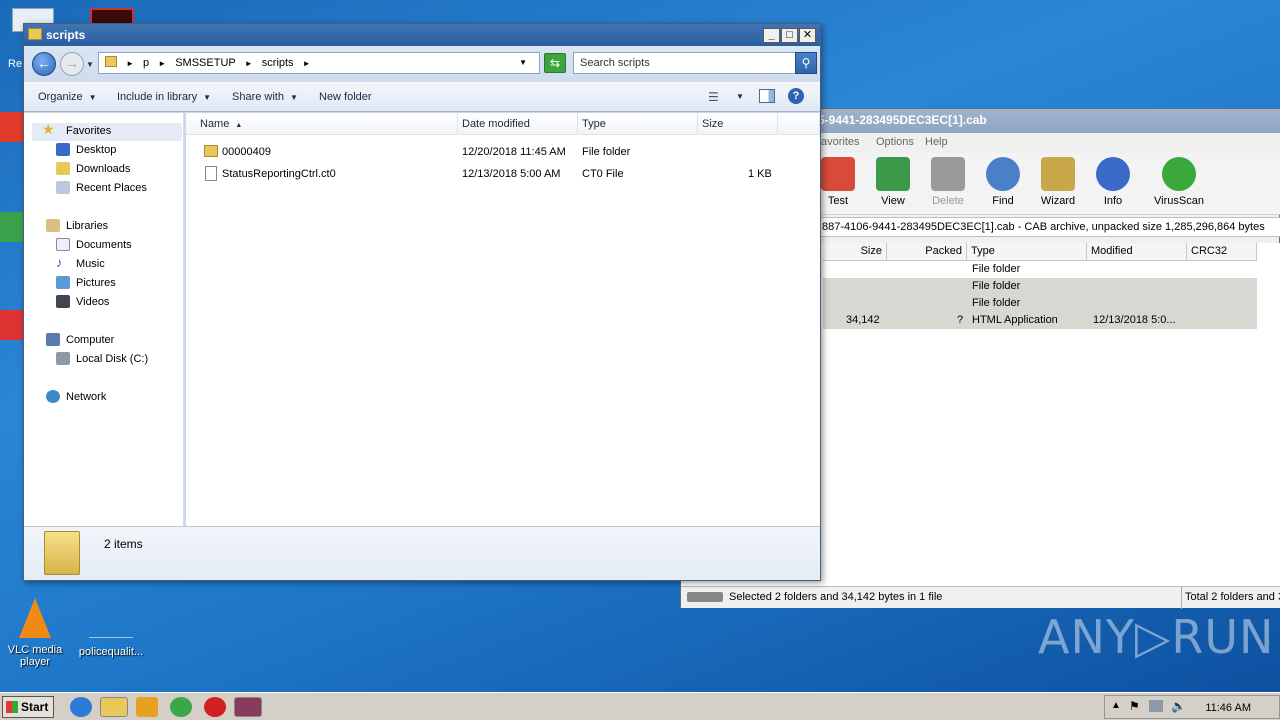 The width and height of the screenshot is (1280, 720). What do you see at coordinates (796, 96) in the screenshot?
I see `help-icon: ?` at bounding box center [796, 96].